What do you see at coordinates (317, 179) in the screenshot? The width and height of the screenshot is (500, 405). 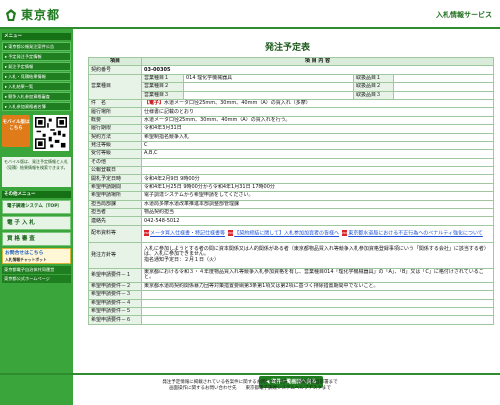 I see `row-value: 令和4年2月9日 9時00分` at bounding box center [317, 179].